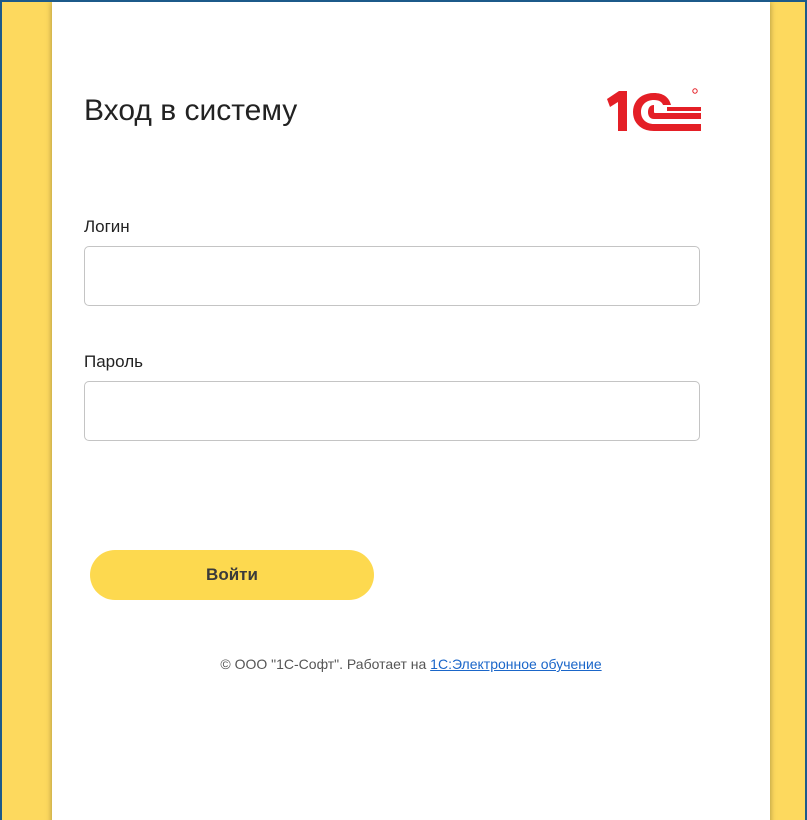  I want to click on 1c-logo-icon, so click(654, 109).